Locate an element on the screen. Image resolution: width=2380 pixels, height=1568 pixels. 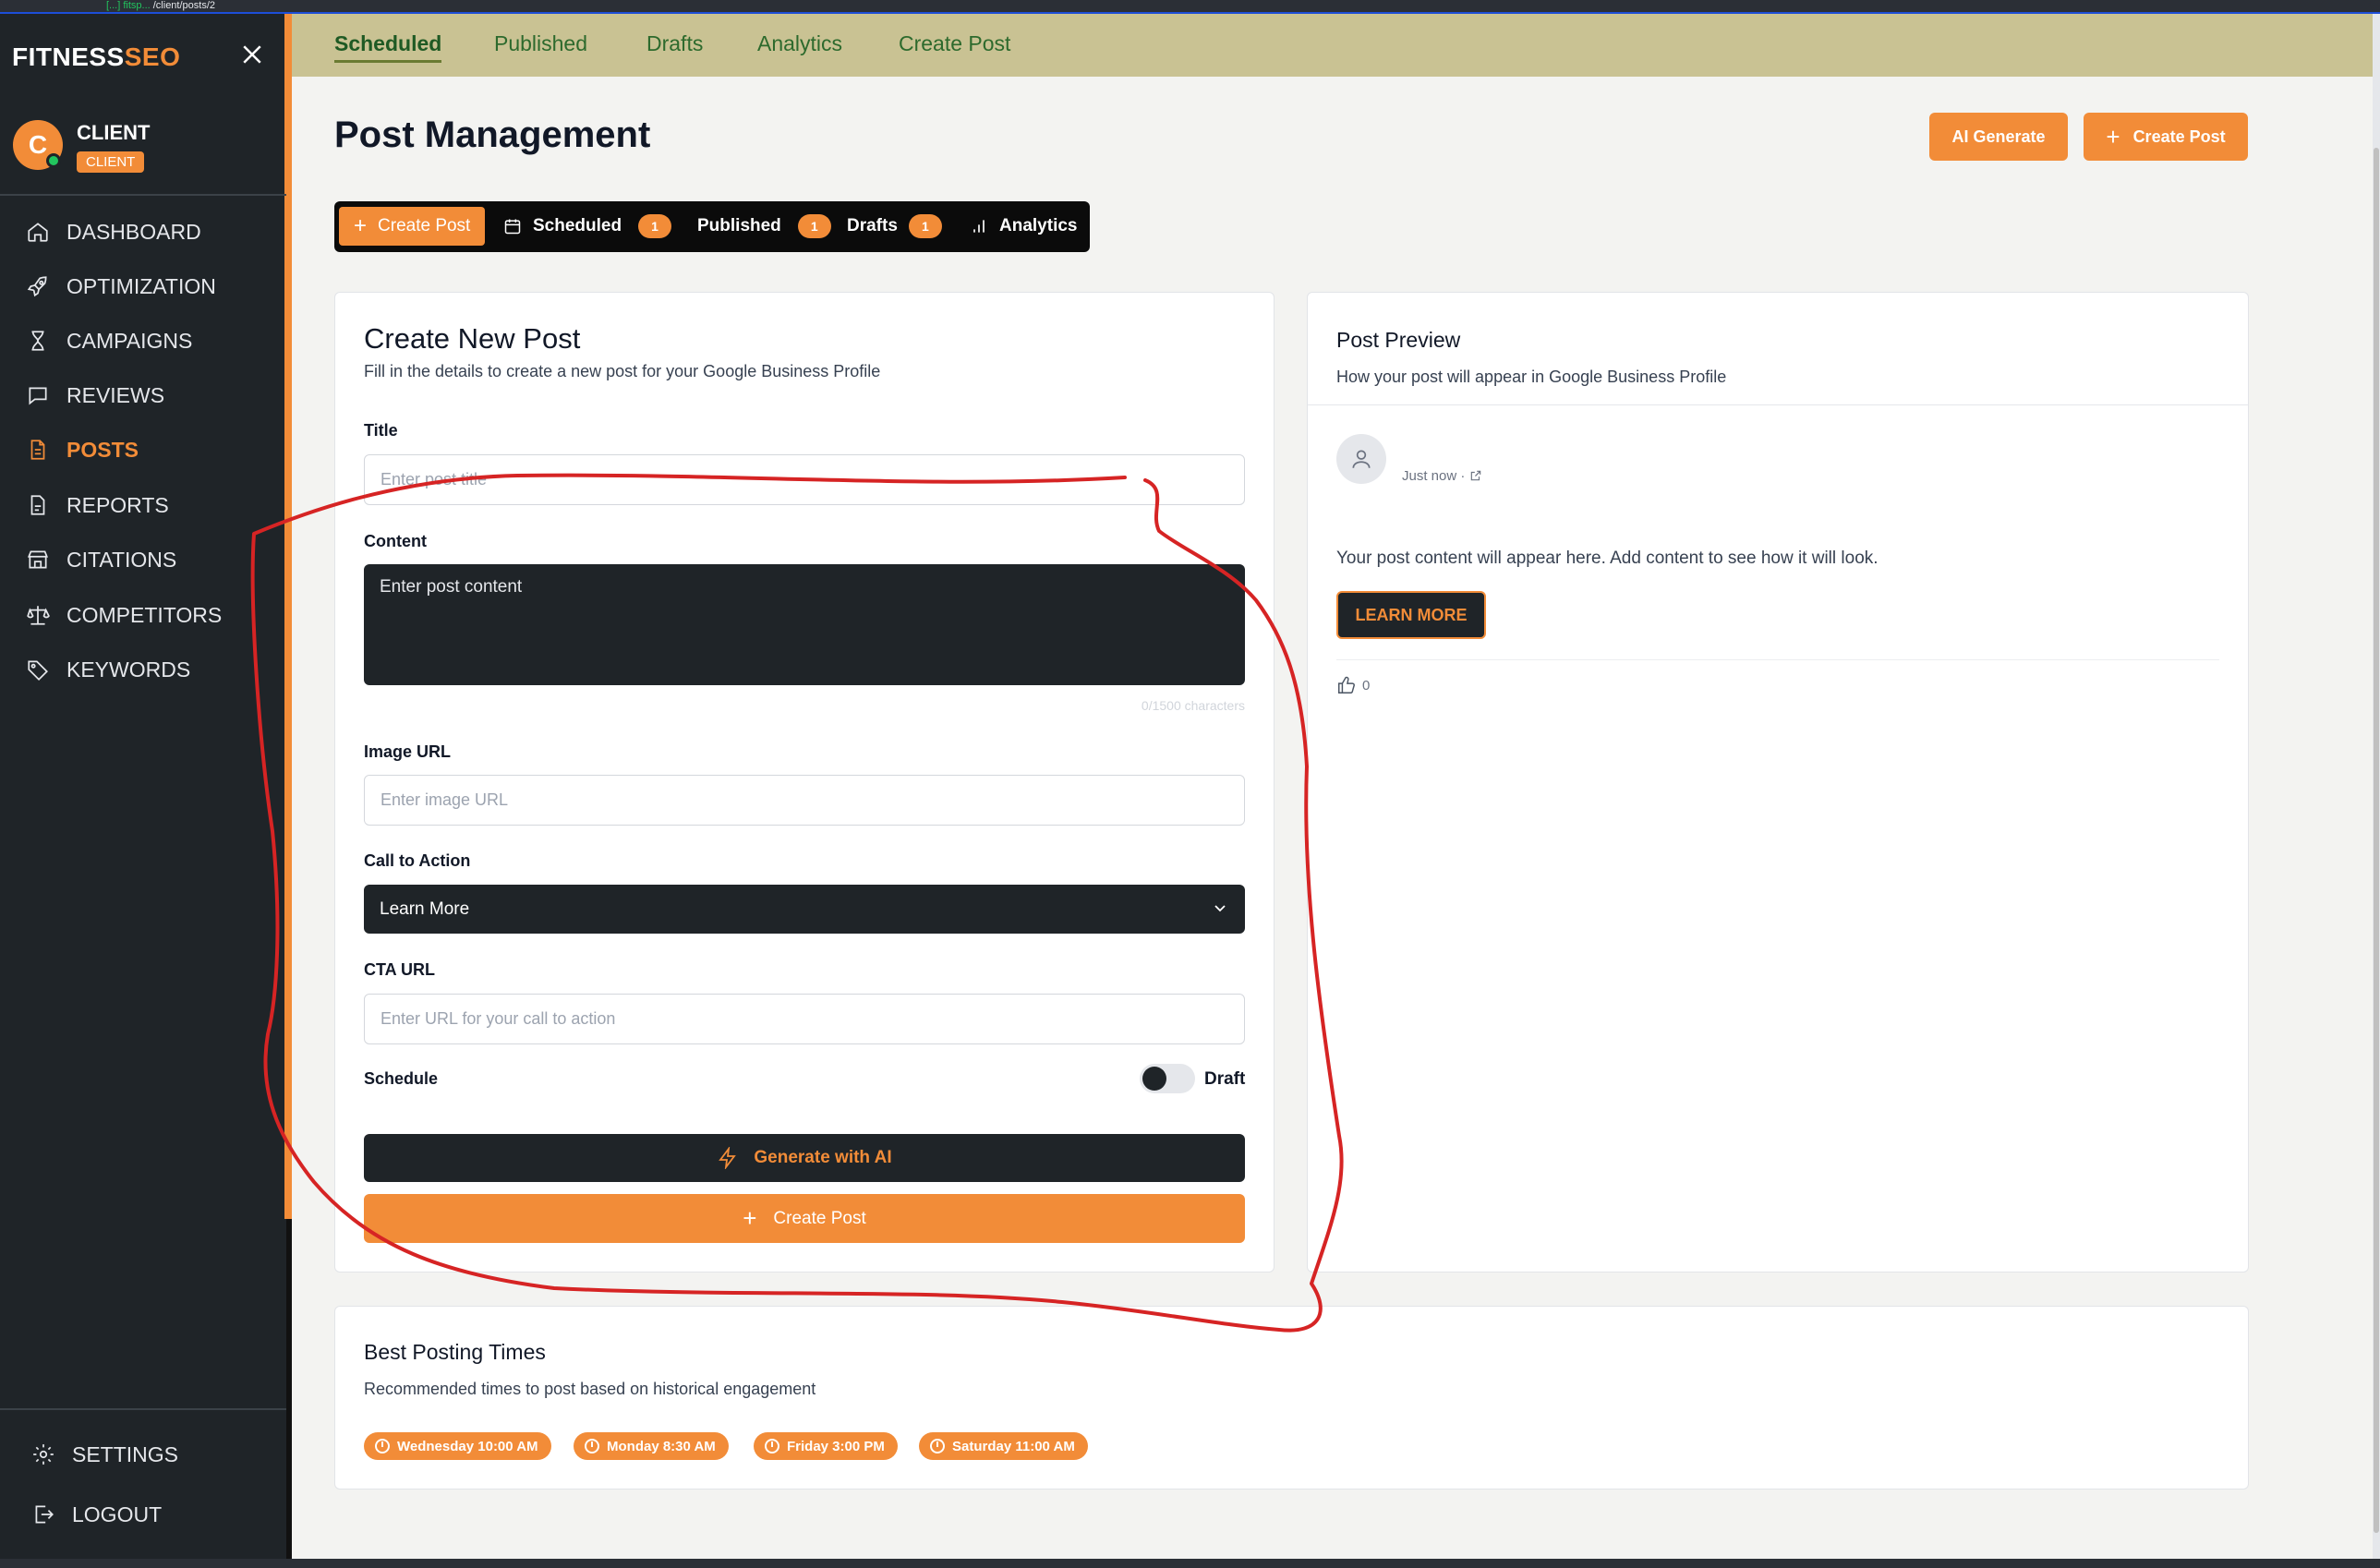
preview-timestamp: Just now · is located at coordinates (1442, 476).